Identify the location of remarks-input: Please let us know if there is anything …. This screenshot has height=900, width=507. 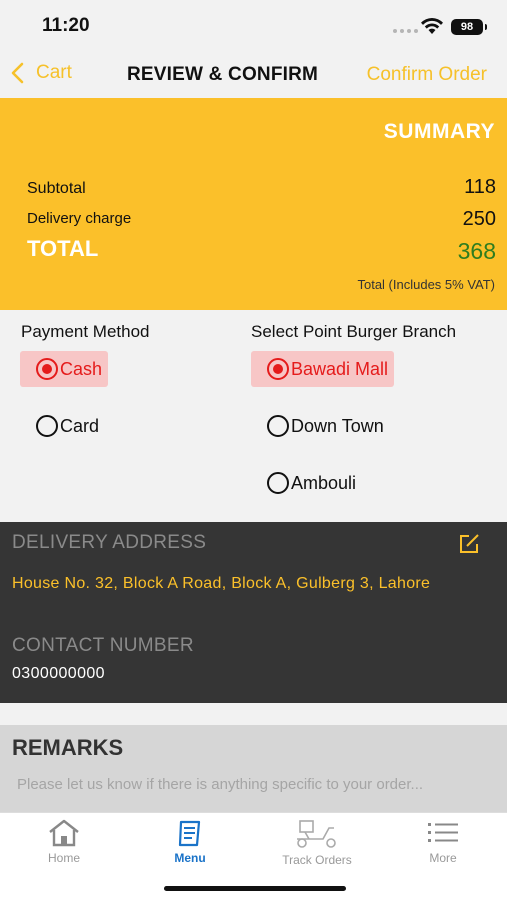
(252, 785).